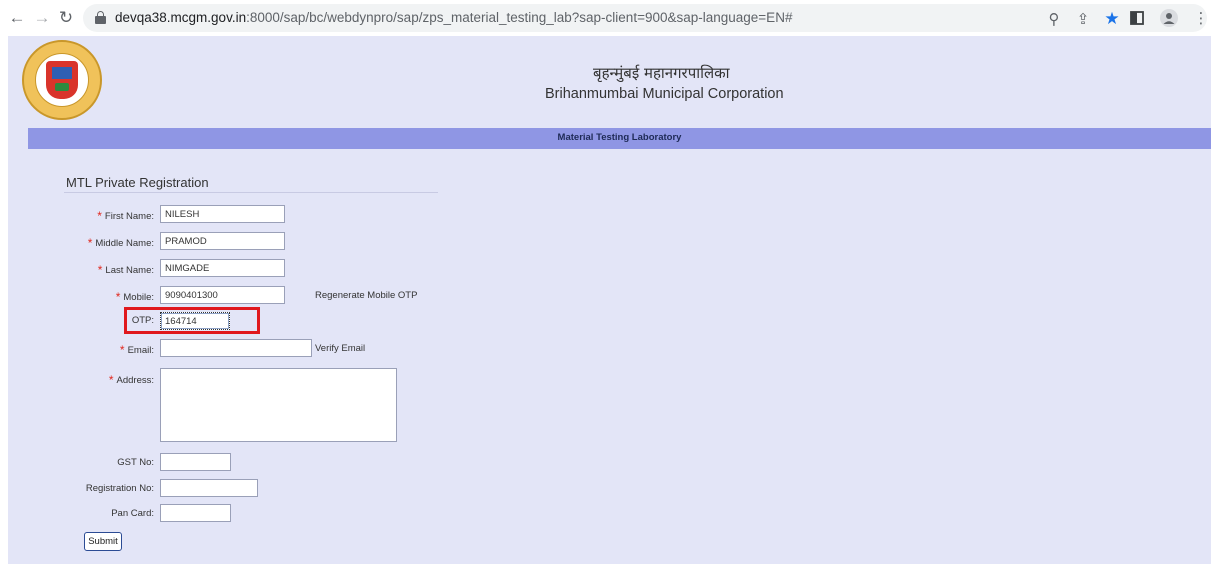  Describe the element at coordinates (1215, 300) in the screenshot. I see `scrollbar` at that location.